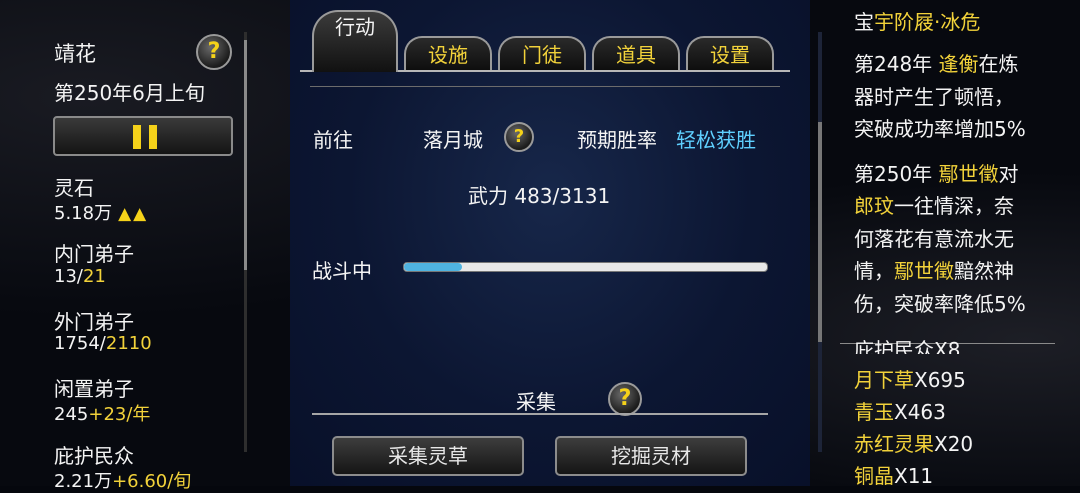 The image size is (1080, 493). What do you see at coordinates (536, 402) in the screenshot?
I see `gather-section-title: 采集` at bounding box center [536, 402].